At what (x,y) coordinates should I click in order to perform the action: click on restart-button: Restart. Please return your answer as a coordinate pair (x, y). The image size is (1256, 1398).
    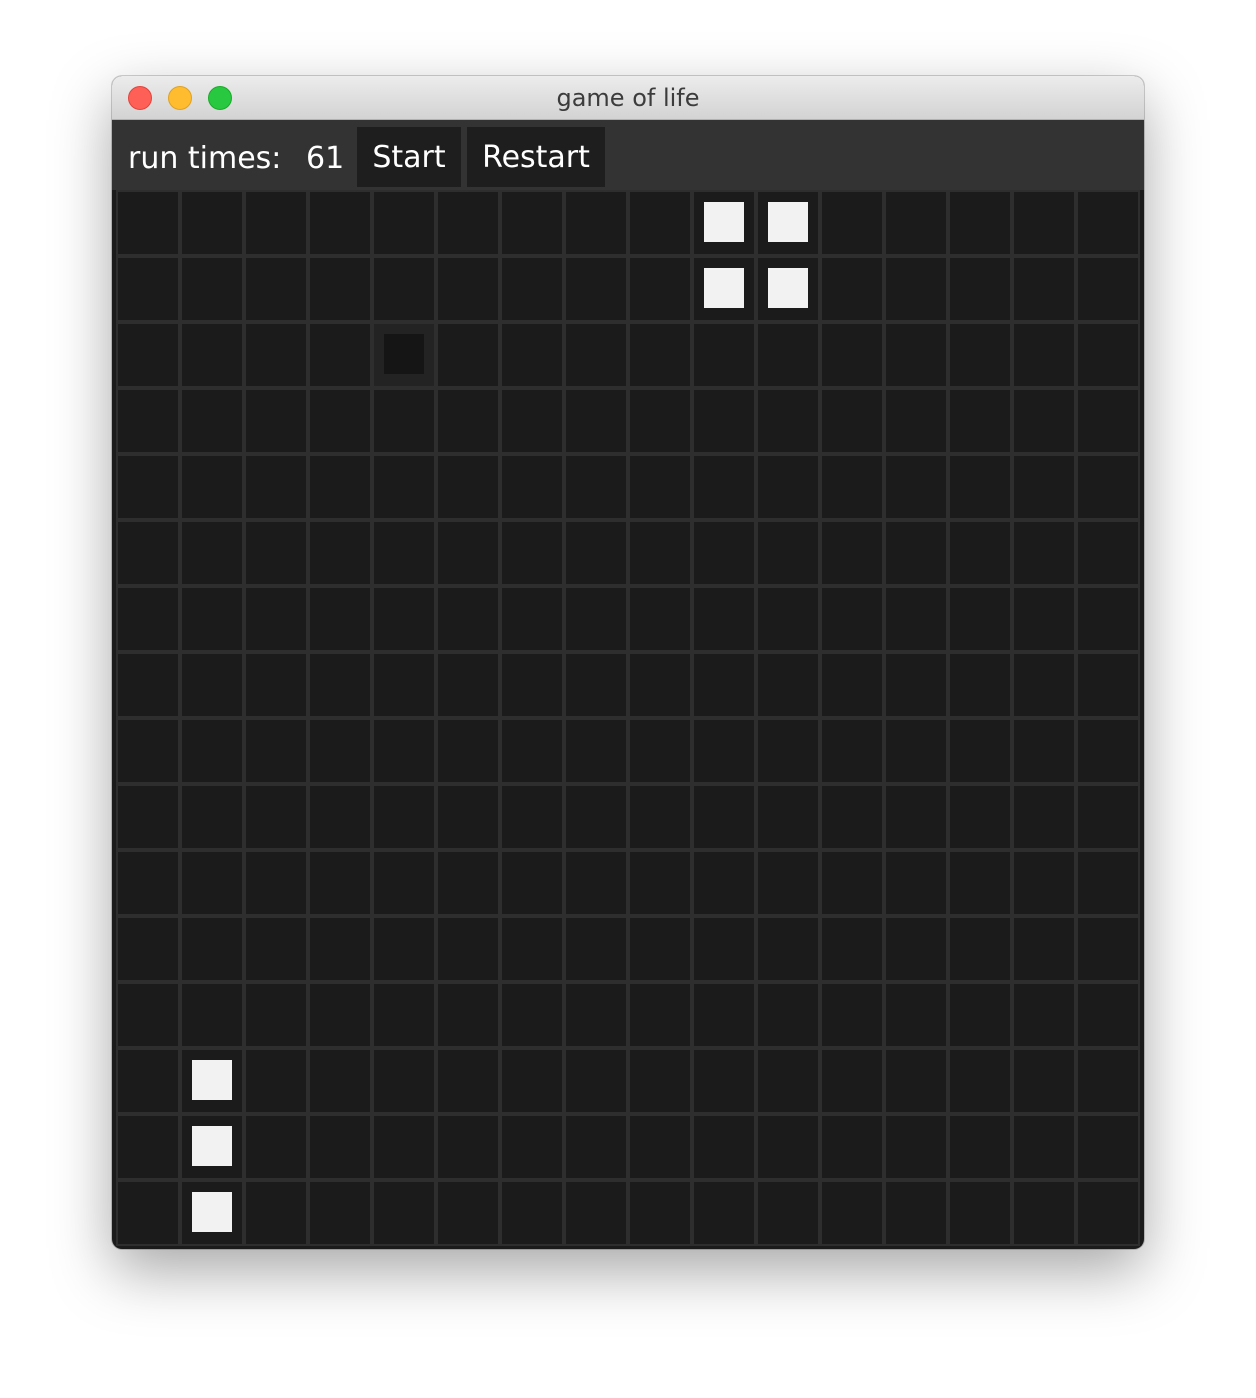
    Looking at the image, I should click on (536, 157).